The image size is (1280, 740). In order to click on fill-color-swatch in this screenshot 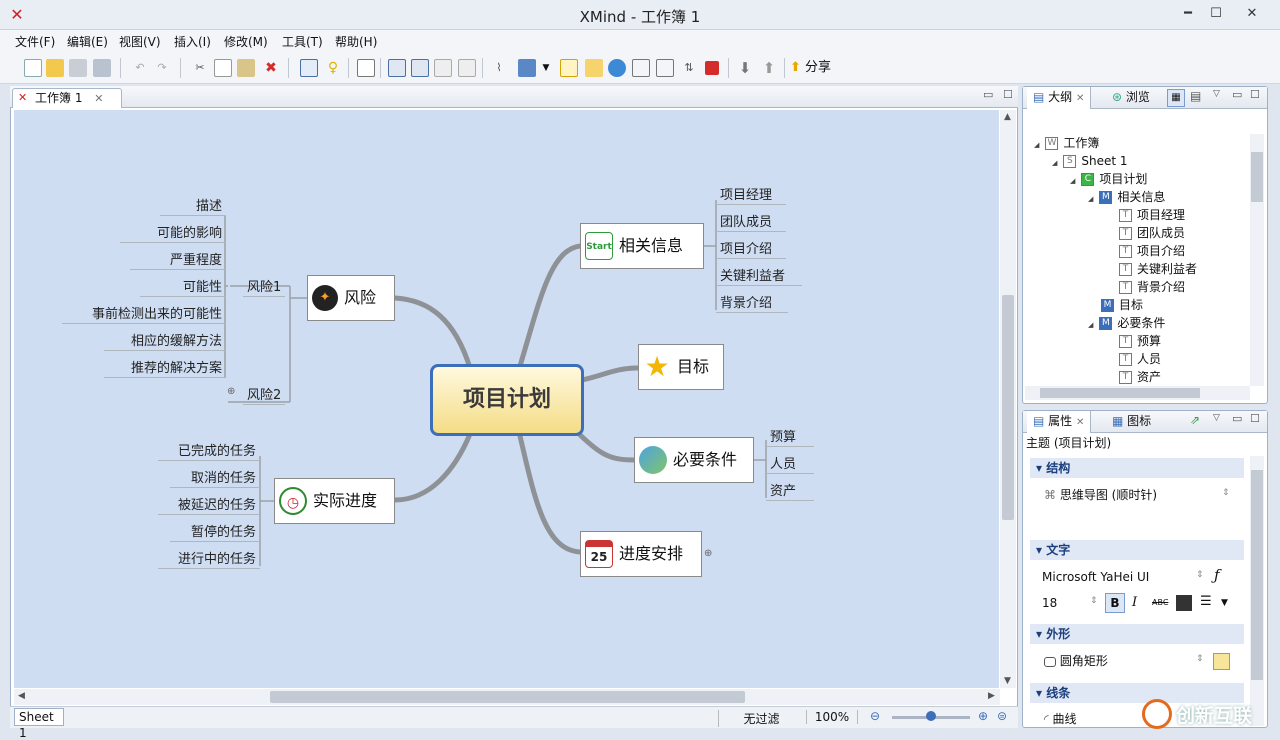, I will do `click(1221, 661)`.